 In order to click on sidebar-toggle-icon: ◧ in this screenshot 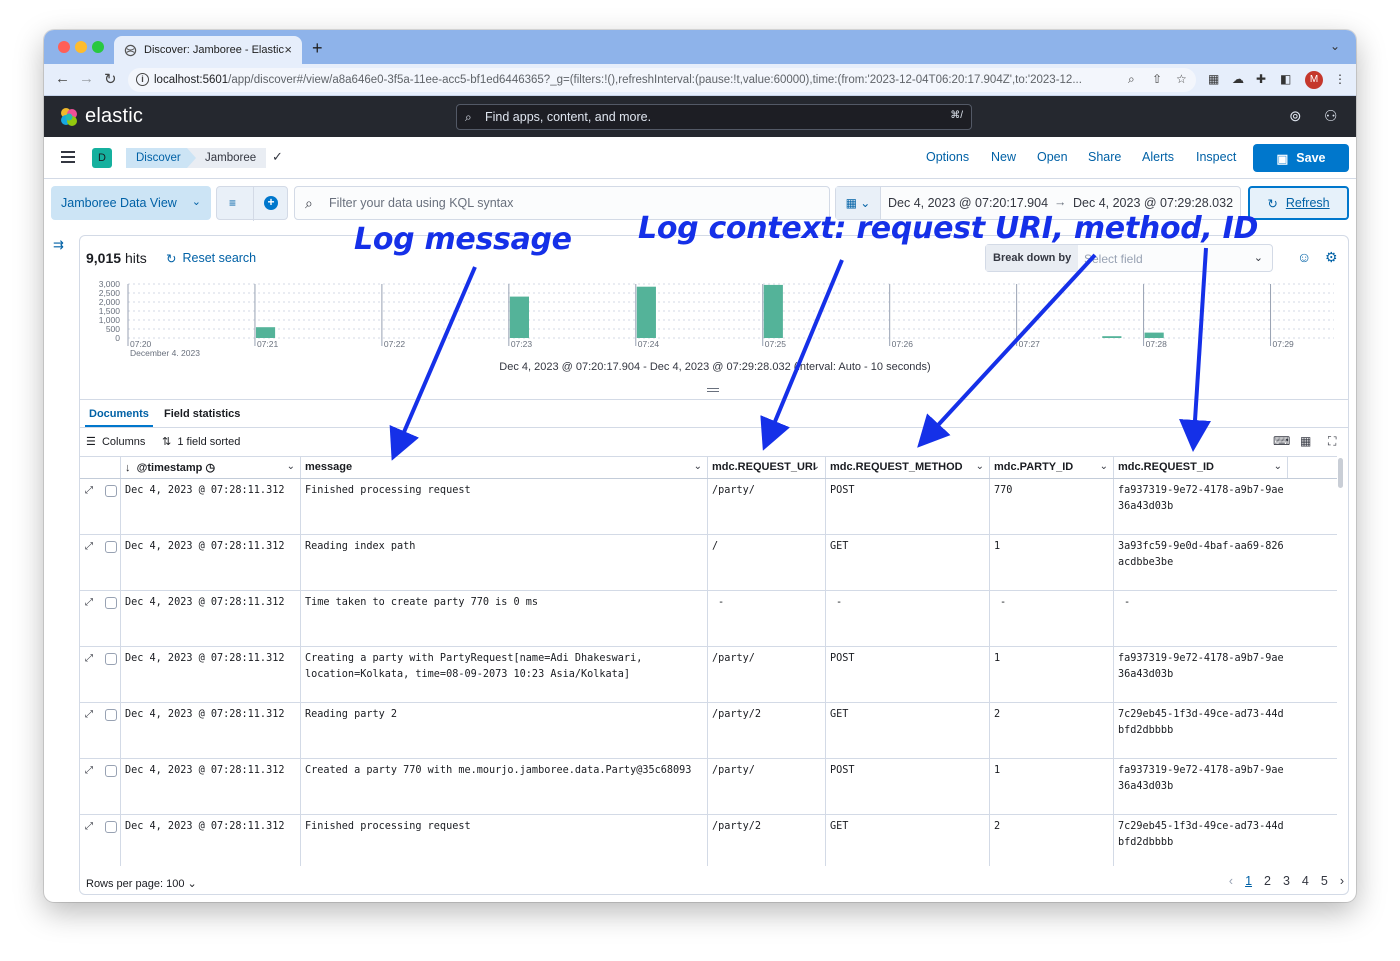, I will do `click(1287, 79)`.